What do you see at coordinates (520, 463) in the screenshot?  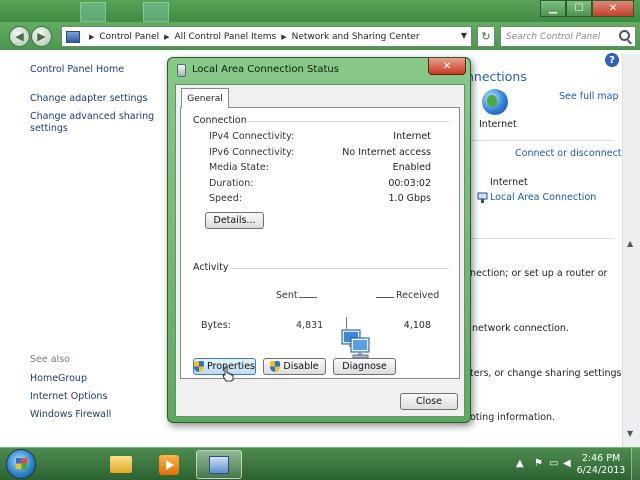 I see `arrow-up-icon: ▲` at bounding box center [520, 463].